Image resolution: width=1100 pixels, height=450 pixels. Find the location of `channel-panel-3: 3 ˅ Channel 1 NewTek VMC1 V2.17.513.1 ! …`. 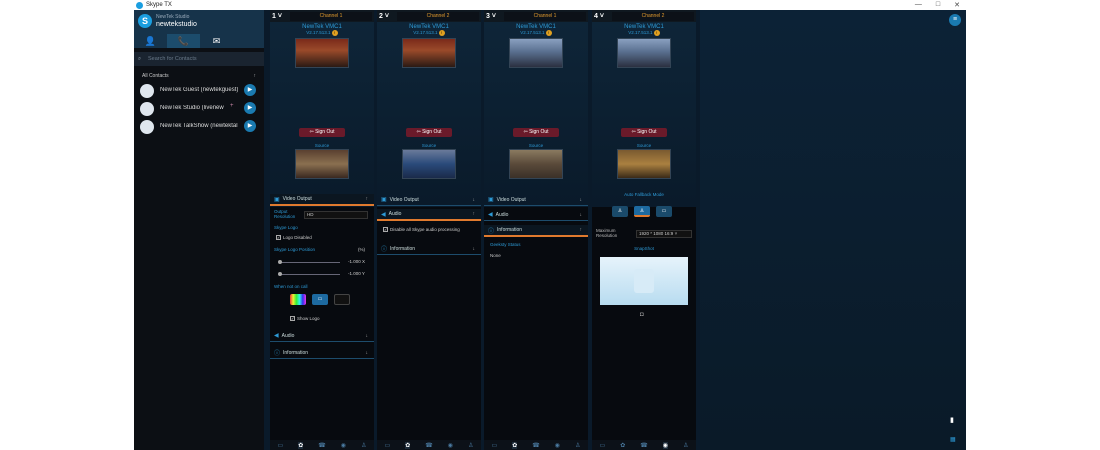

channel-panel-3: 3 ˅ Channel 1 NewTek VMC1 V2.17.513.1 ! … is located at coordinates (536, 230).